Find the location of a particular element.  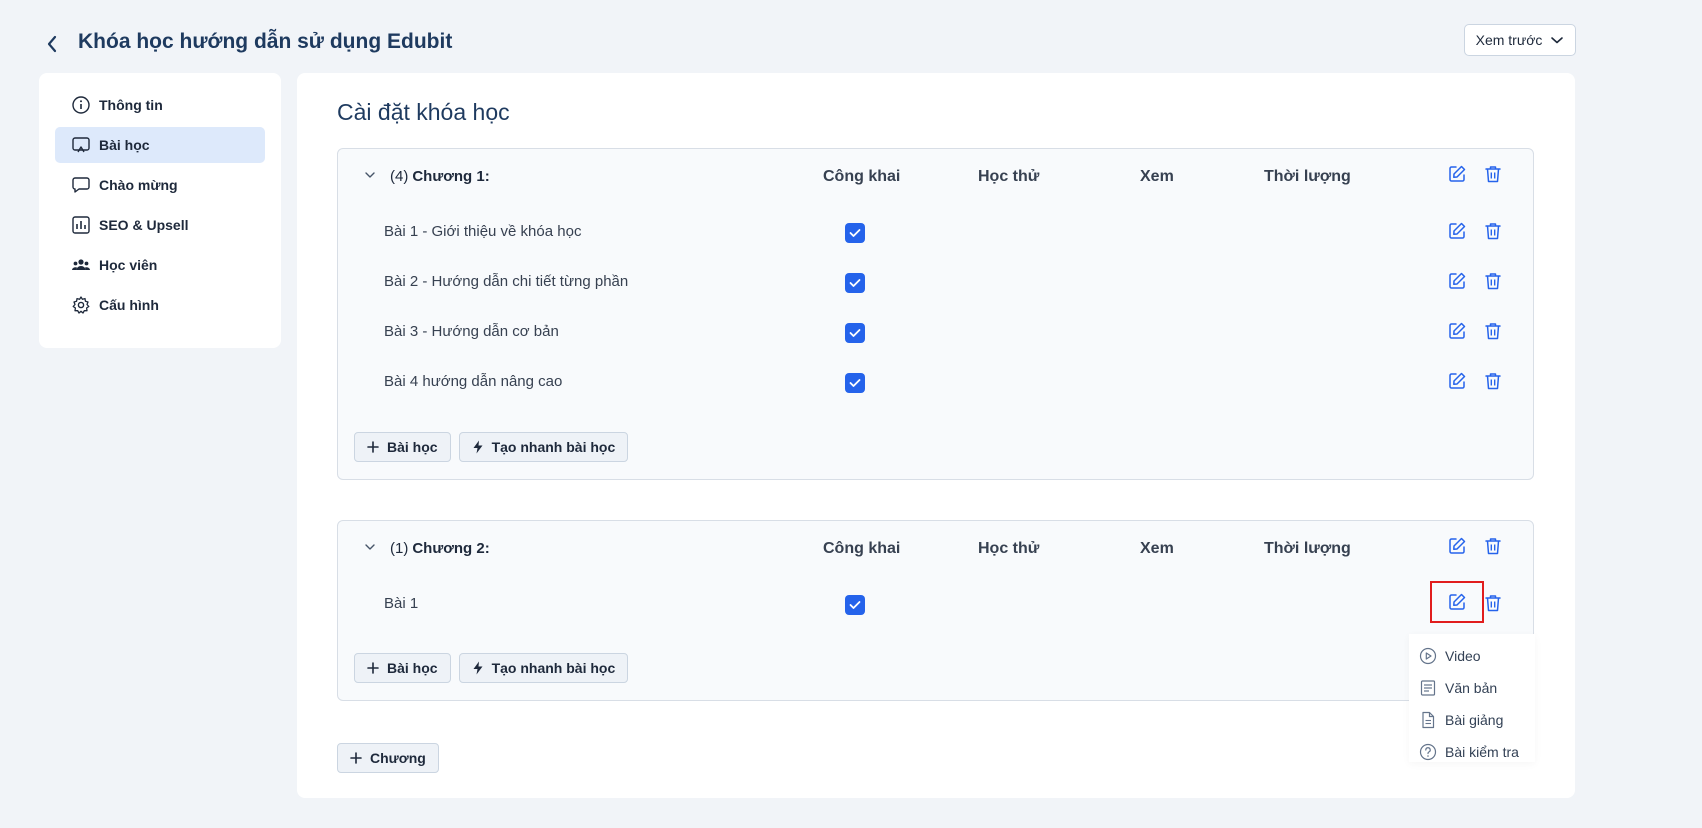

back-button is located at coordinates (52, 44).